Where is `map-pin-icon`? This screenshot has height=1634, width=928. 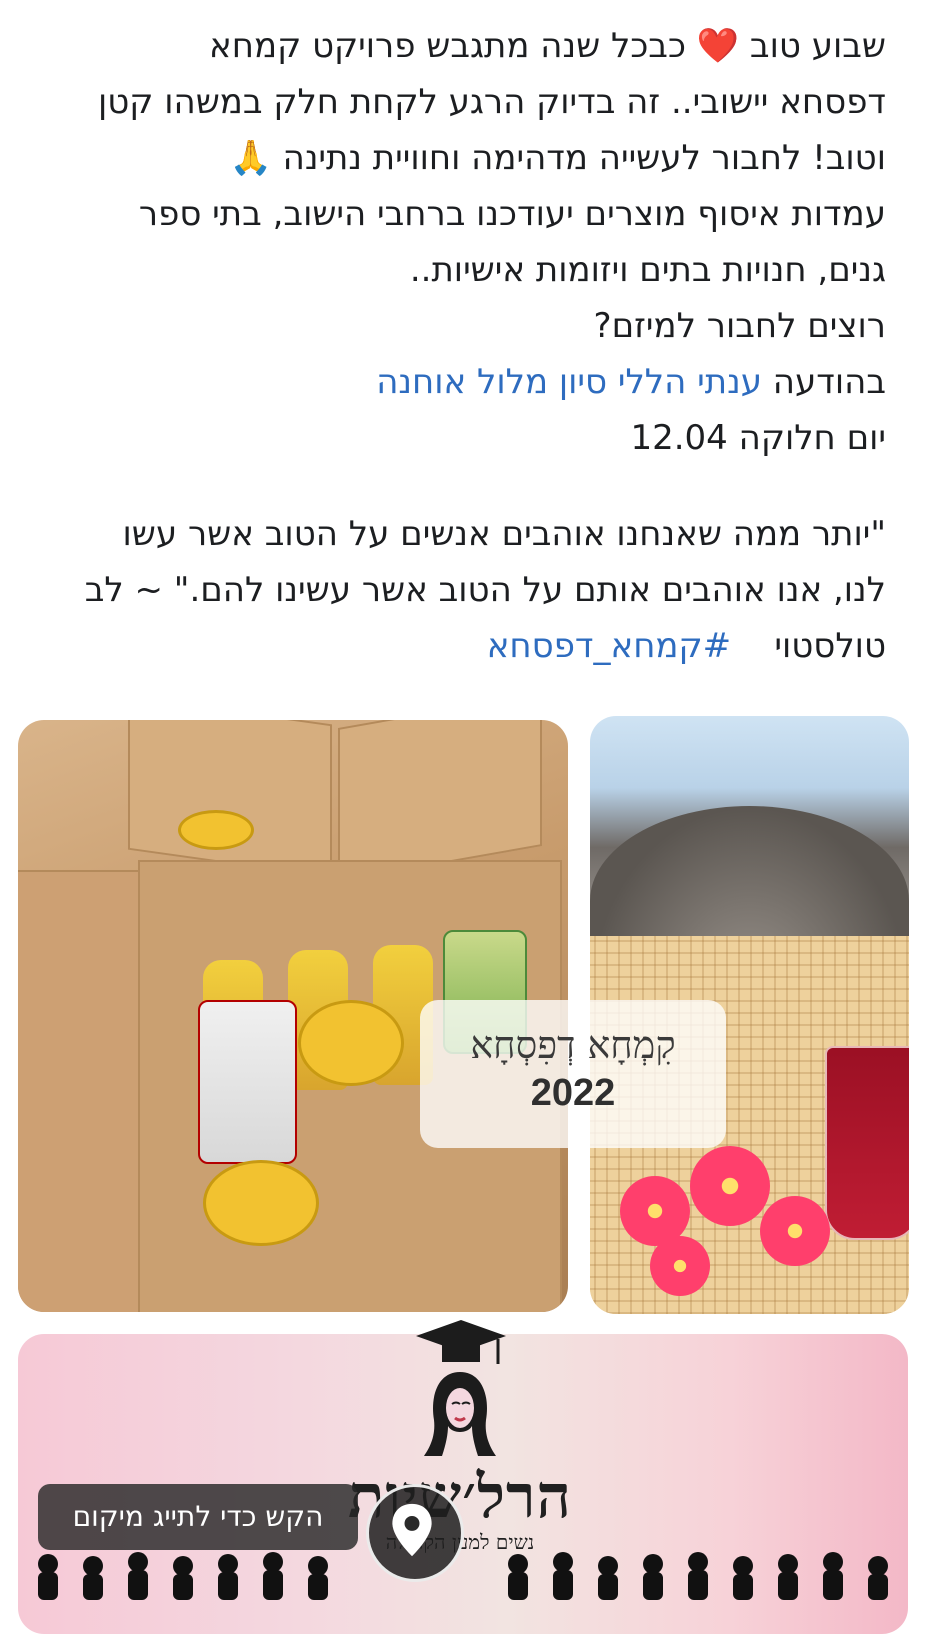
map-pin-icon is located at coordinates (412, 1530).